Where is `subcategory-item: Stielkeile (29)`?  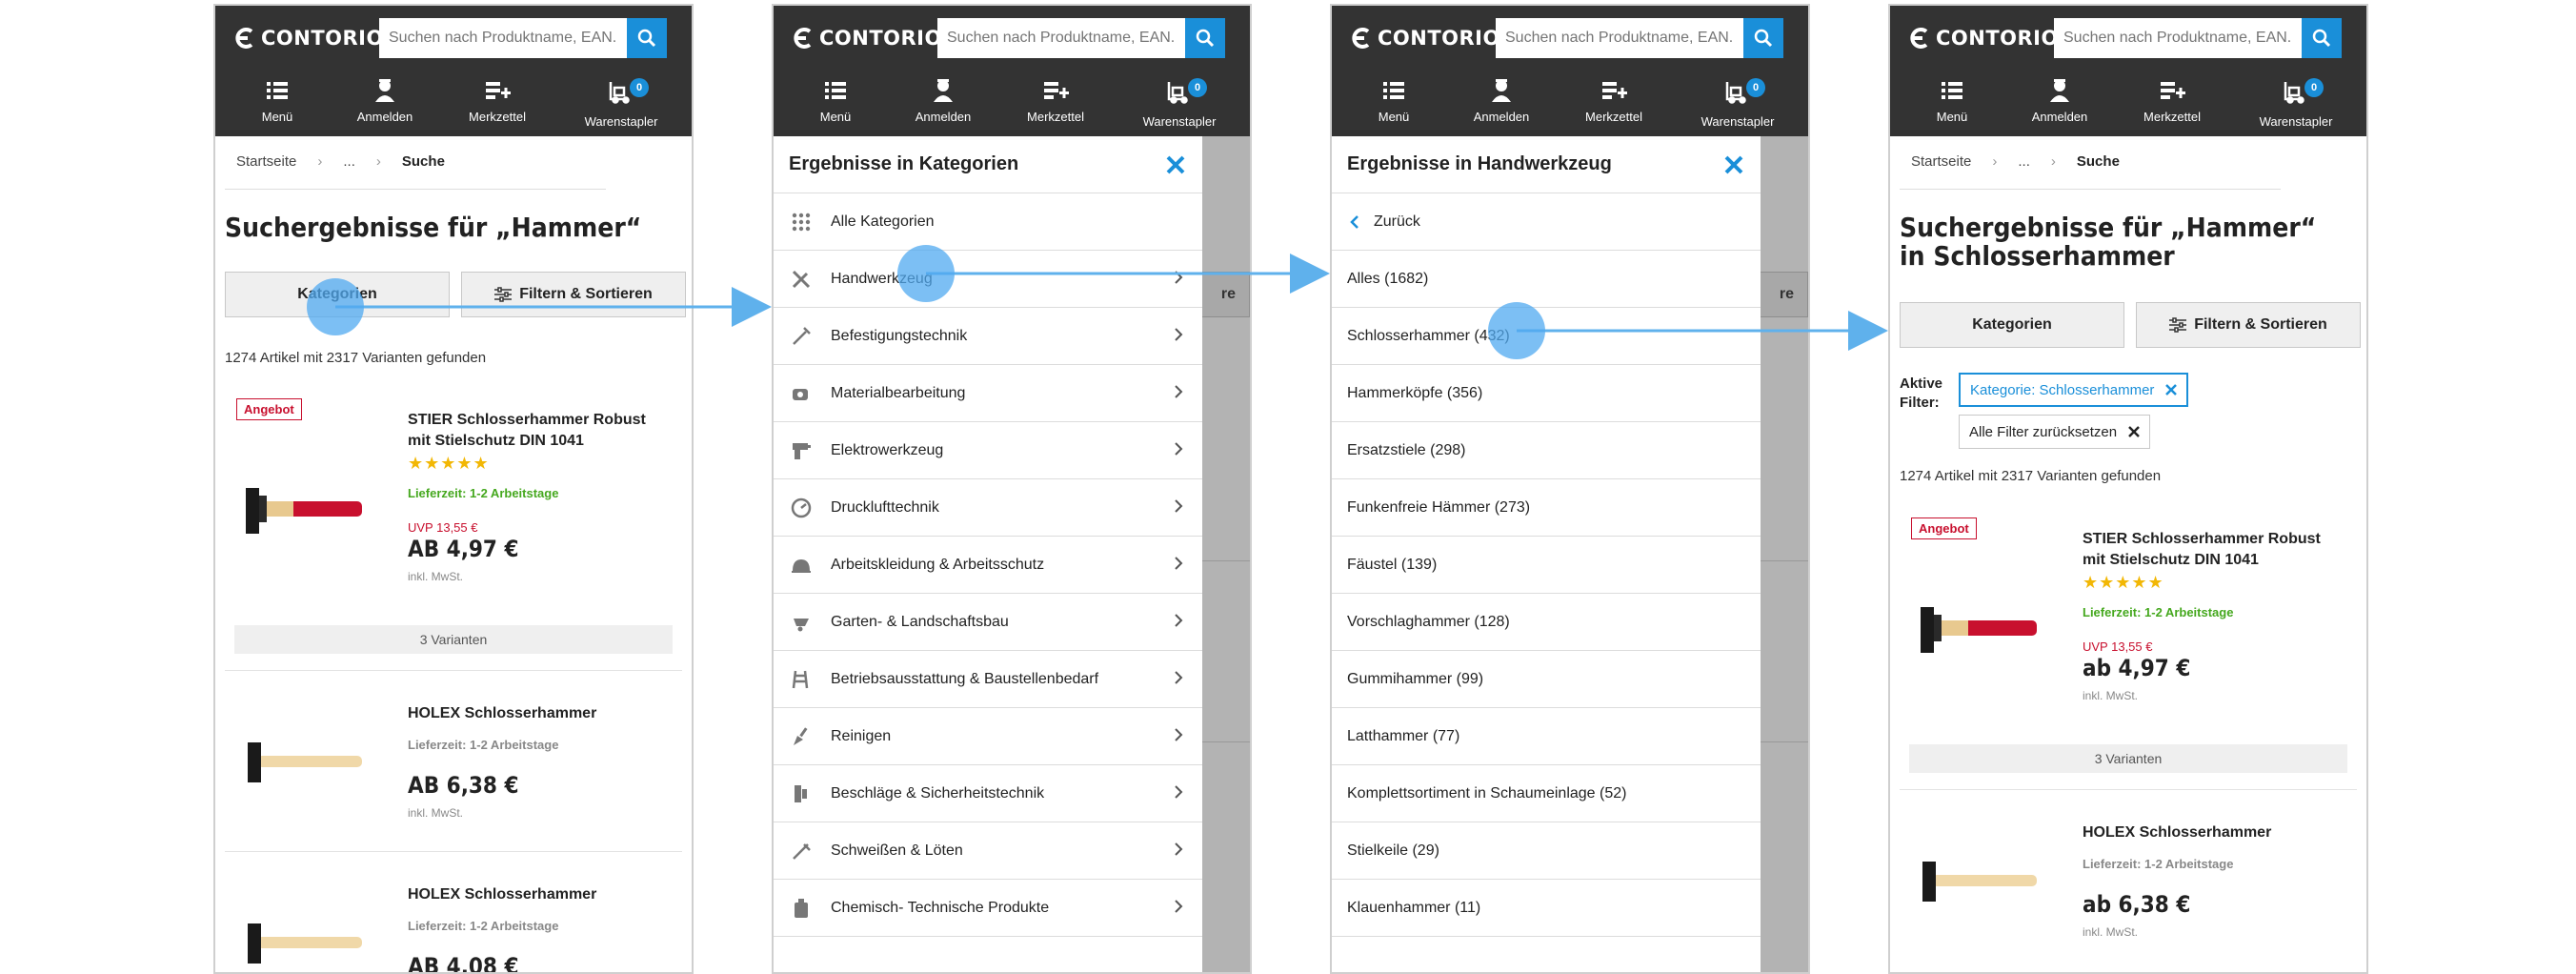 subcategory-item: Stielkeile (29) is located at coordinates (1546, 851).